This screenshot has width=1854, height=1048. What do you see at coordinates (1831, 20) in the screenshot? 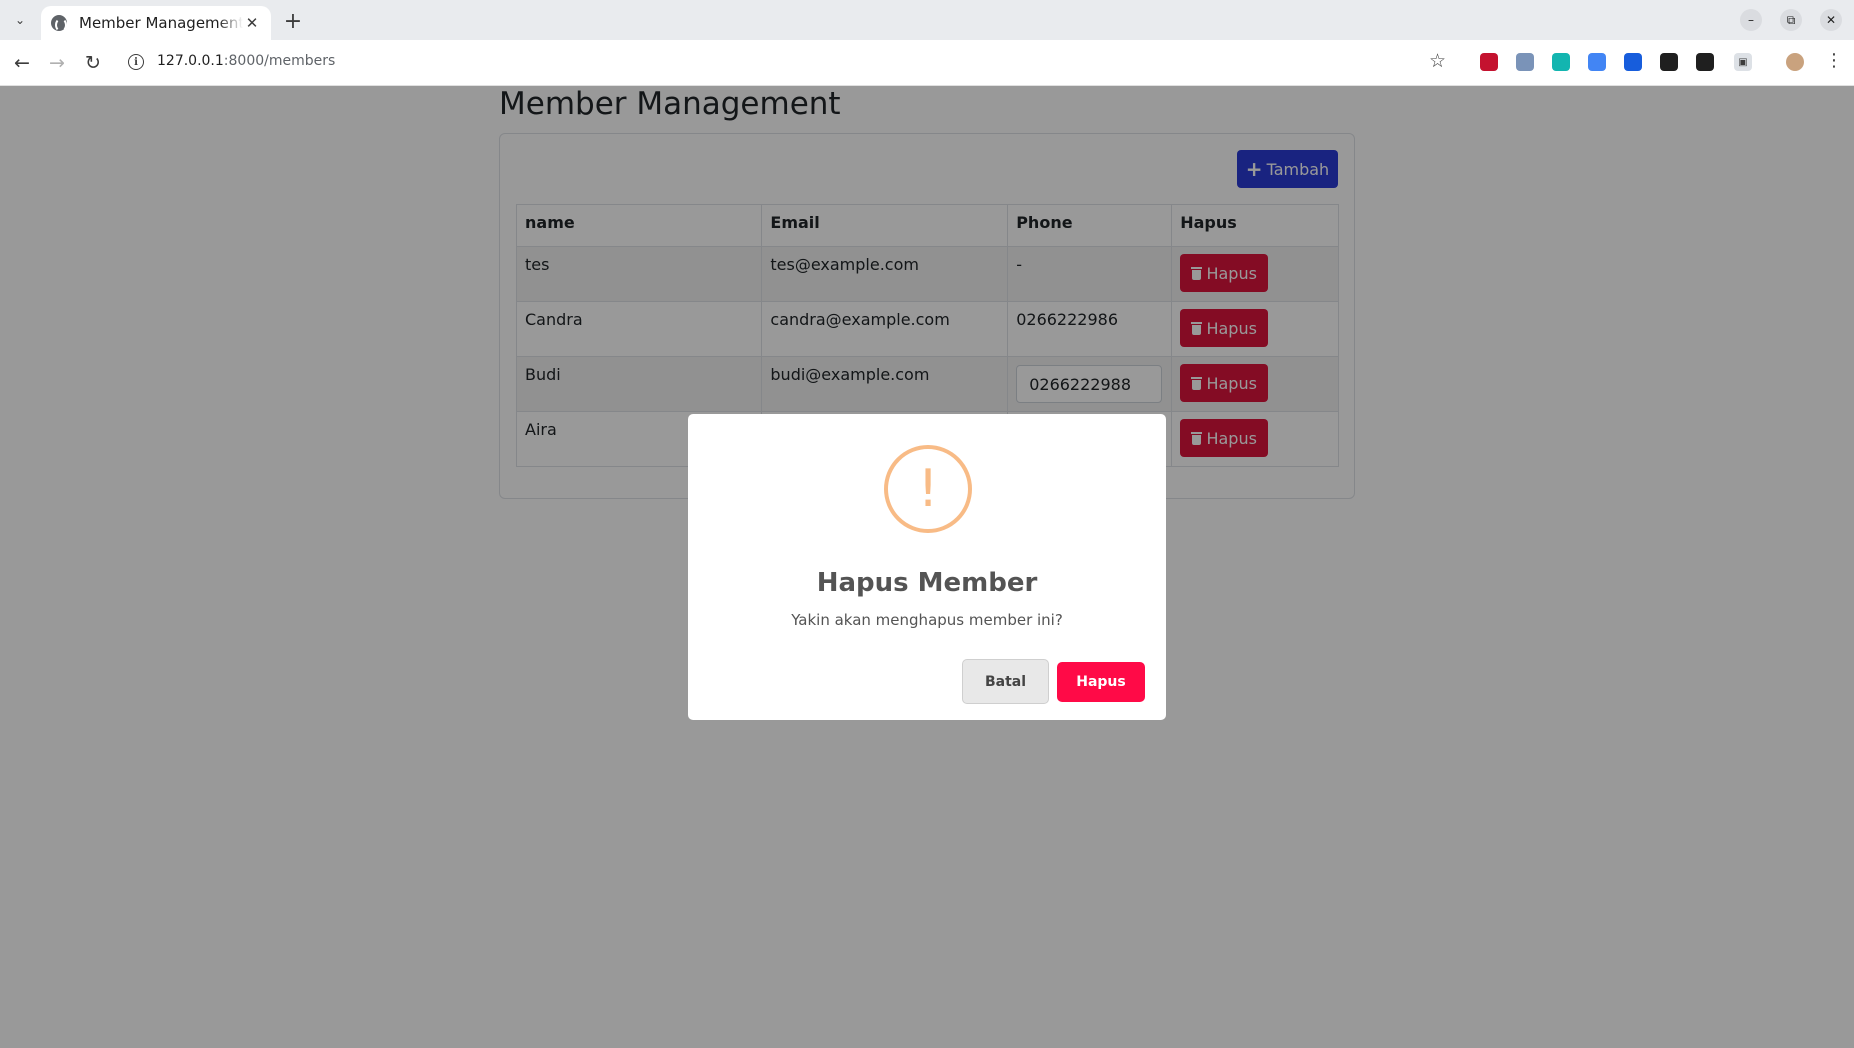
I see `close-window-icon: ✕` at bounding box center [1831, 20].